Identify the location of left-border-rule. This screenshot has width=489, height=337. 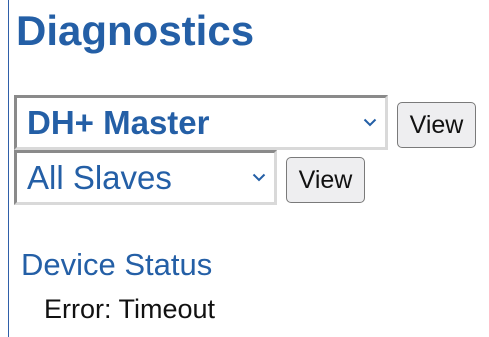
(8, 168).